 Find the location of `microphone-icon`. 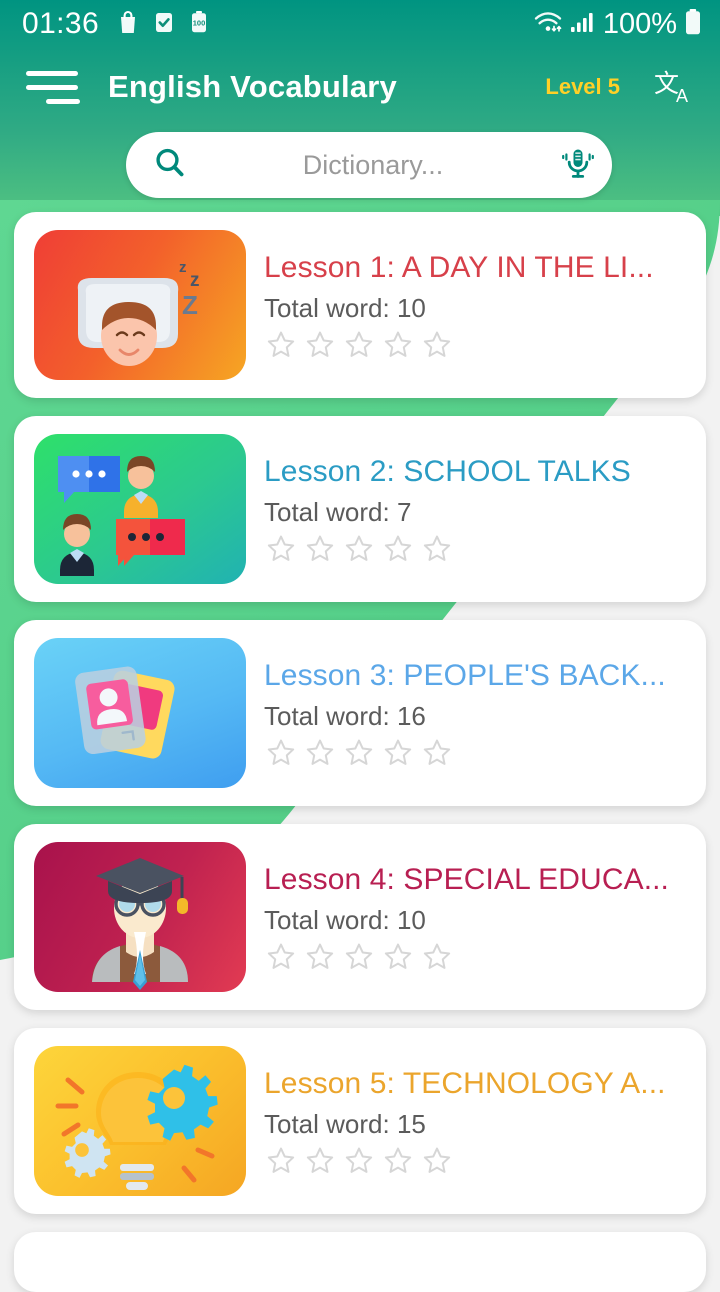

microphone-icon is located at coordinates (578, 165).